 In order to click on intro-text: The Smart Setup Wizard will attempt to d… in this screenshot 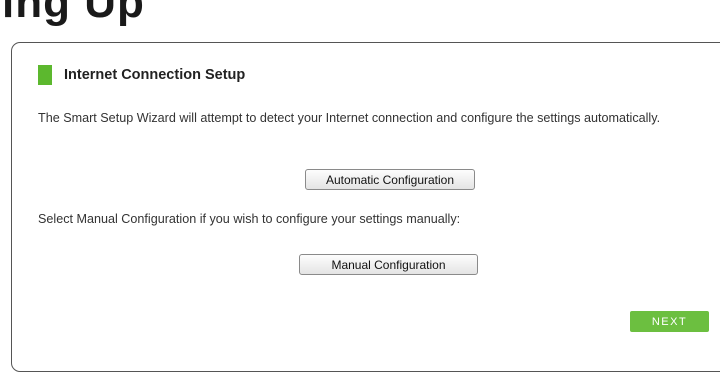, I will do `click(349, 118)`.